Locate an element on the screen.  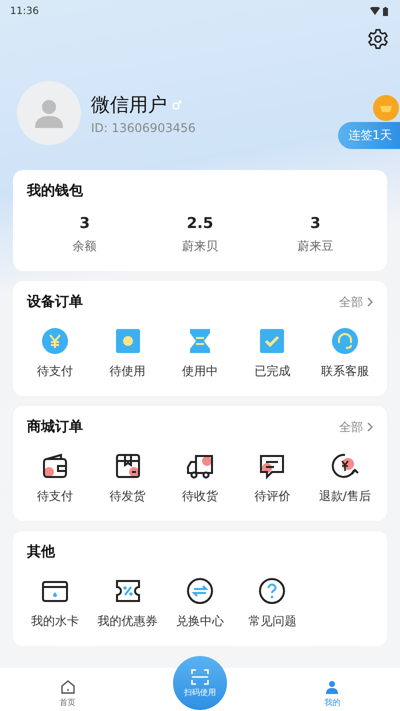
scan-icon is located at coordinates (199, 676).